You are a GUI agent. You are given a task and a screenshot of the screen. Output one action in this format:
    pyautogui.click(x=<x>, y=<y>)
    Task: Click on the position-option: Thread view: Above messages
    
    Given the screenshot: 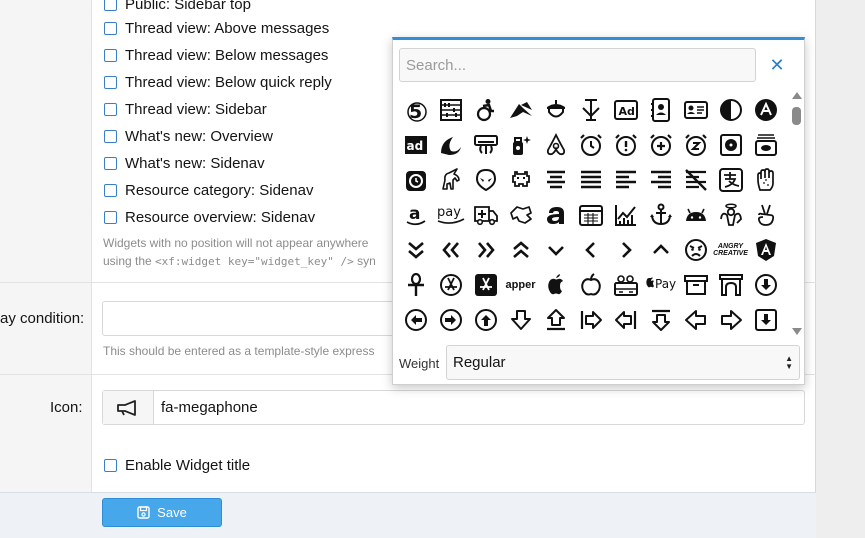 What is the action you would take?
    pyautogui.click(x=216, y=28)
    